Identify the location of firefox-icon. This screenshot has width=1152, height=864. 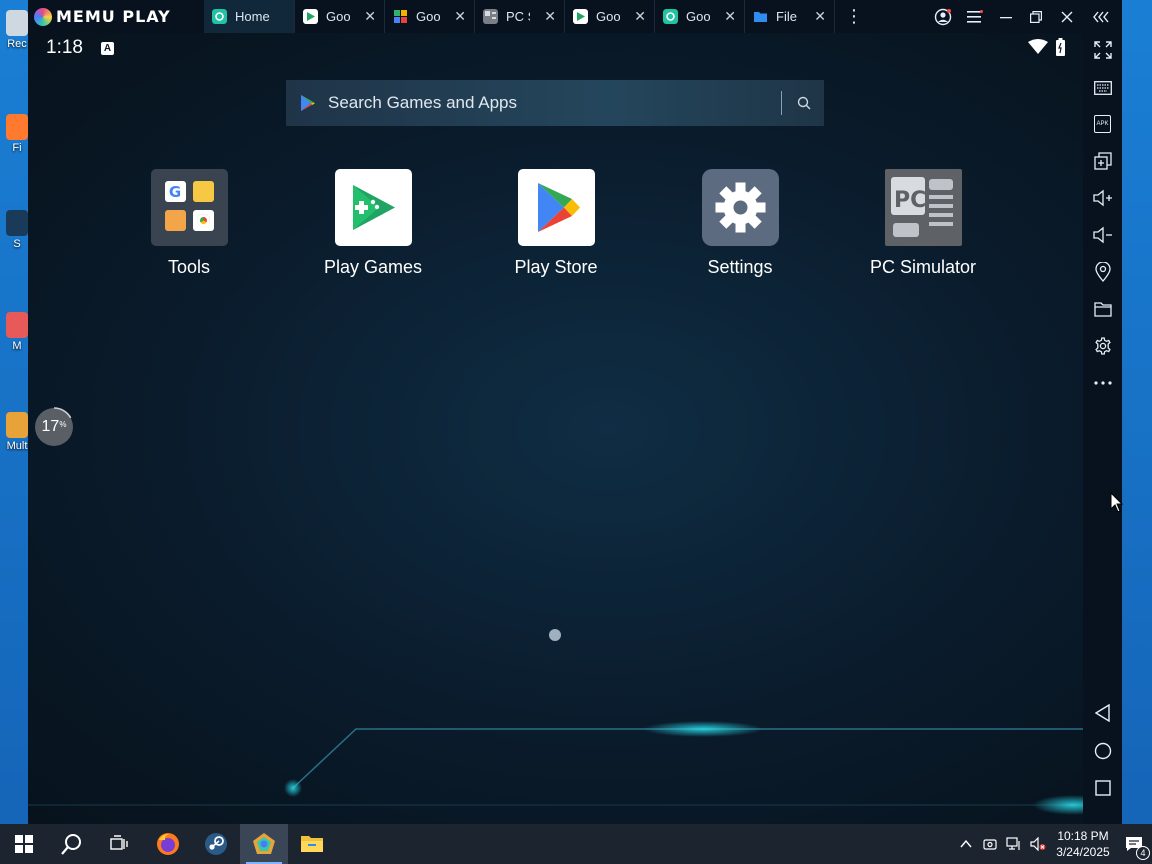
(168, 844).